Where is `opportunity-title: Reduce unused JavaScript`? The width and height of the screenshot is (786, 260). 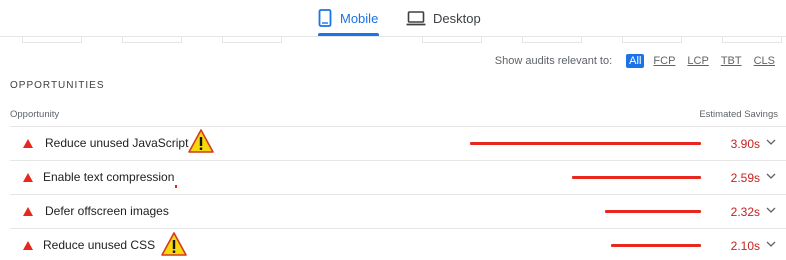
opportunity-title: Reduce unused JavaScript is located at coordinates (117, 143).